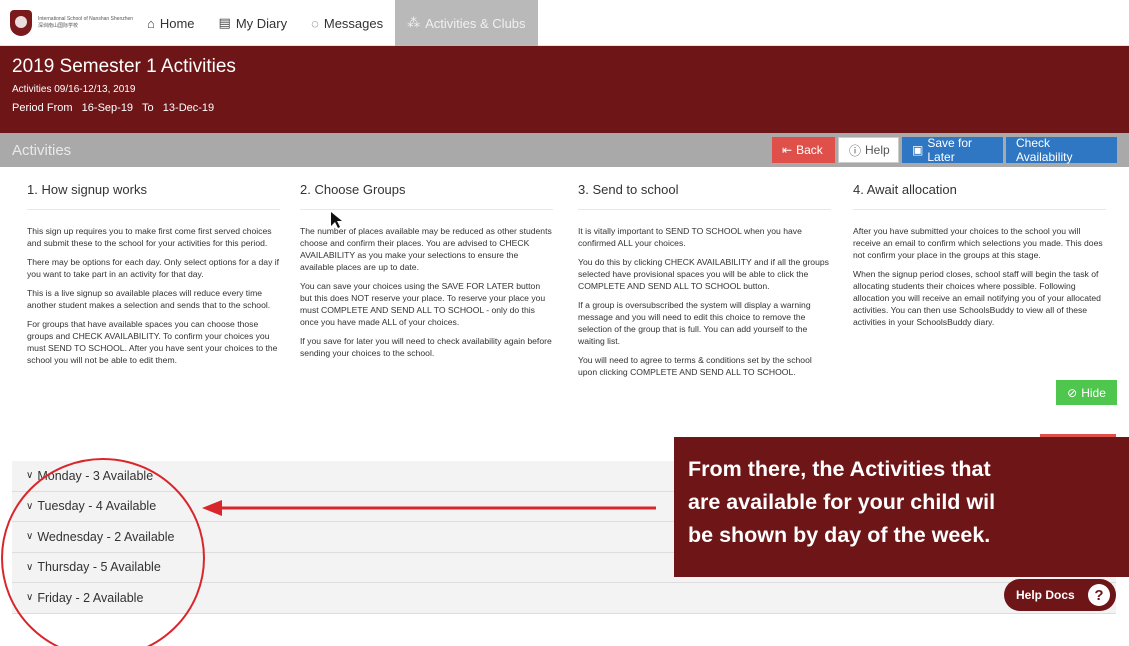  Describe the element at coordinates (426, 196) in the screenshot. I see `step-title: 2. Choose Groups` at that location.